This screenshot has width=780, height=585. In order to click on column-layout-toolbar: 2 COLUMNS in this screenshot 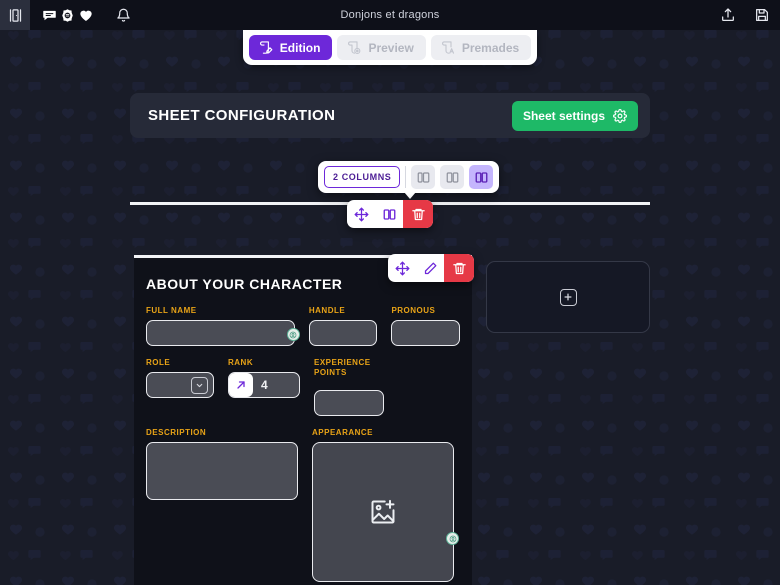, I will do `click(409, 180)`.